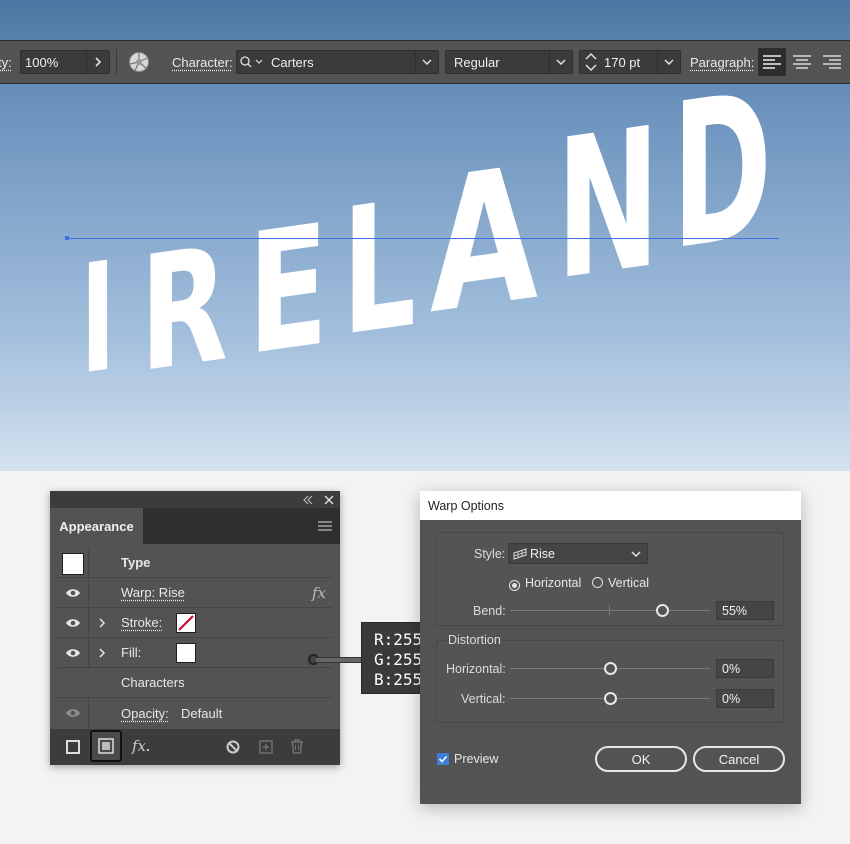 The width and height of the screenshot is (850, 844). Describe the element at coordinates (186, 653) in the screenshot. I see `fill-white-swatch` at that location.